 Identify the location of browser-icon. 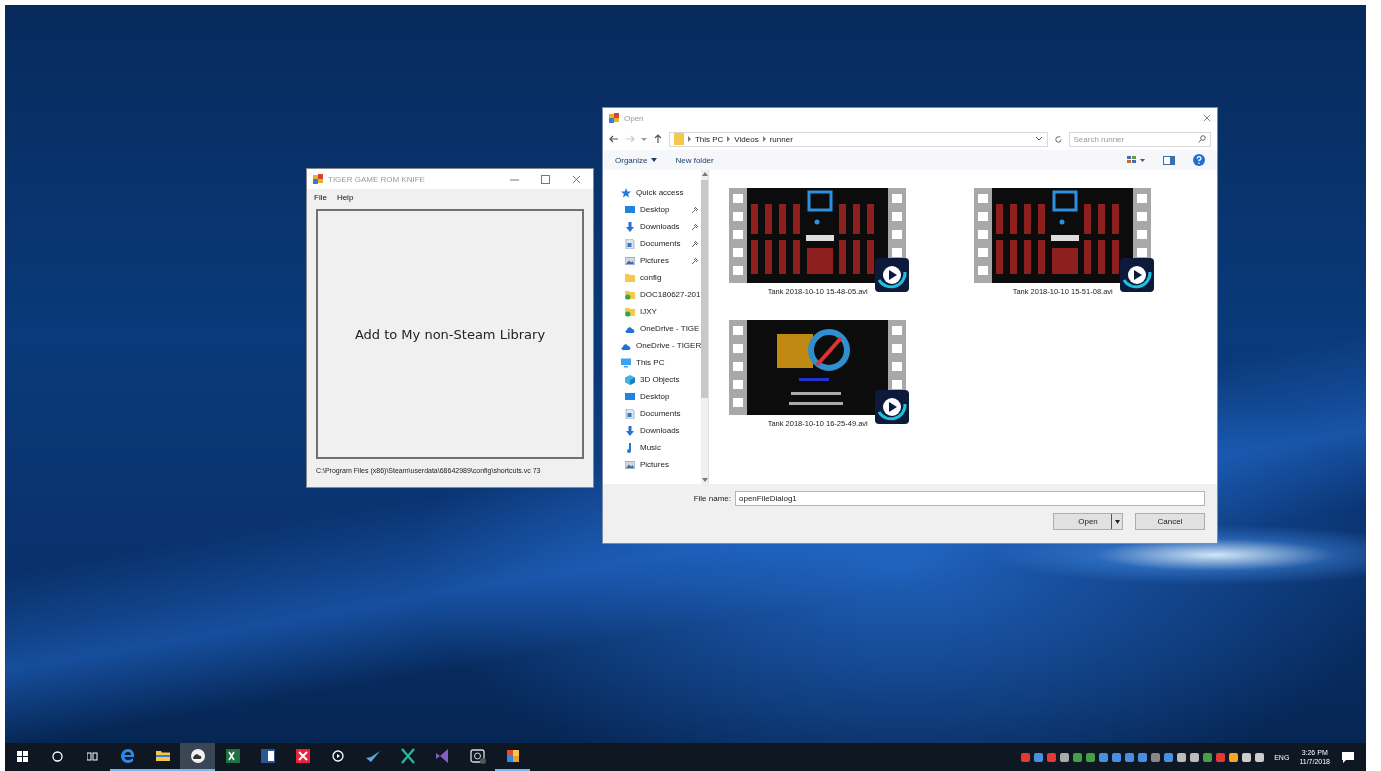
(127, 756).